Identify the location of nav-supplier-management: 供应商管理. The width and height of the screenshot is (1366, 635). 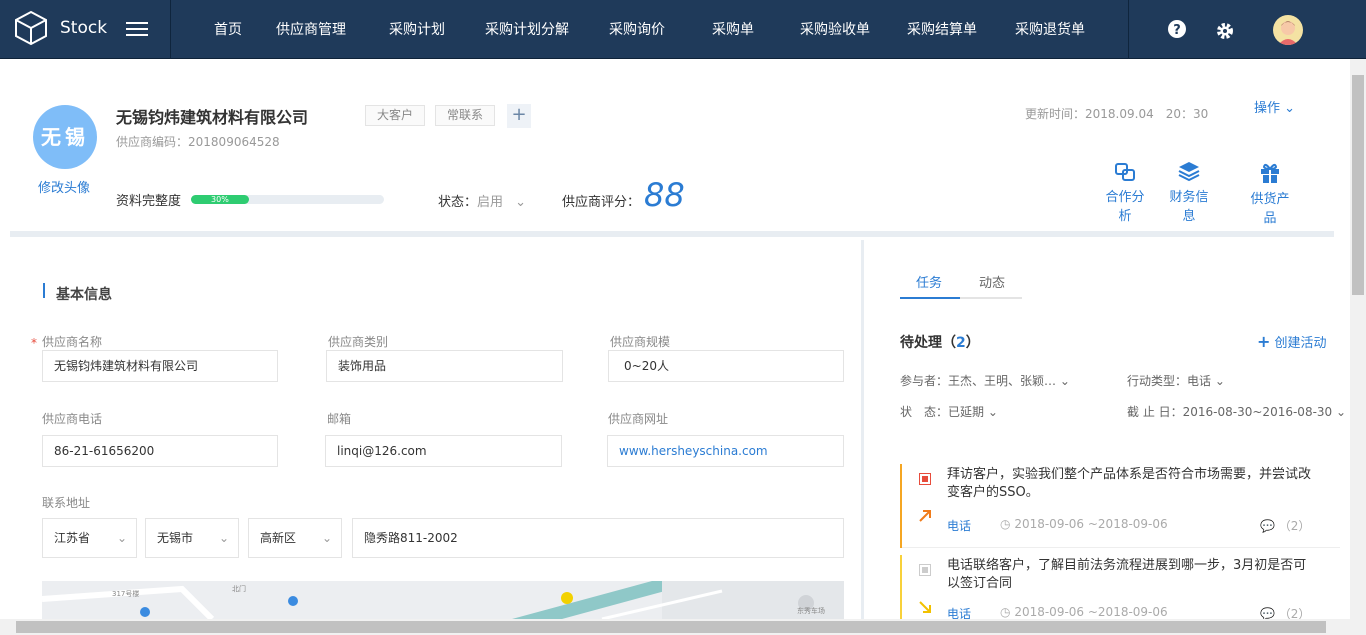
(311, 29).